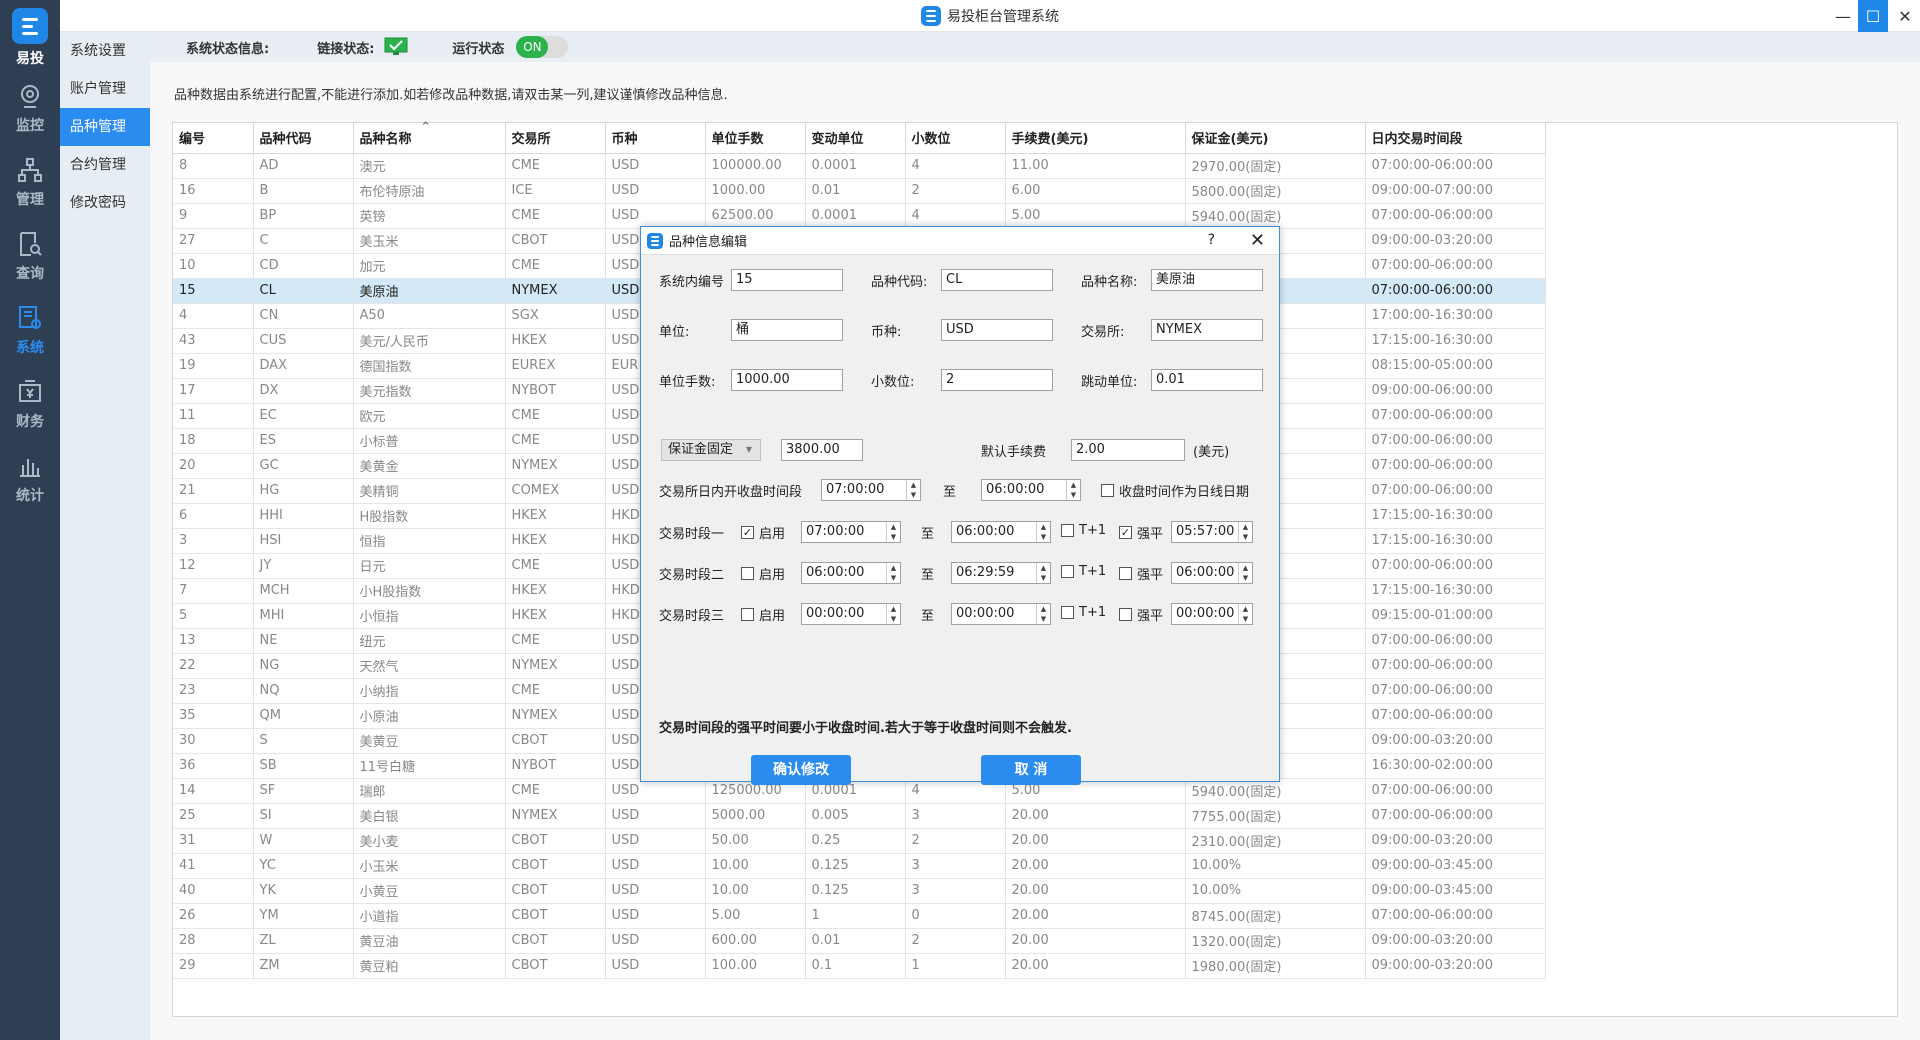  Describe the element at coordinates (1207, 380) in the screenshot. I see `tick-input: 0.01` at that location.